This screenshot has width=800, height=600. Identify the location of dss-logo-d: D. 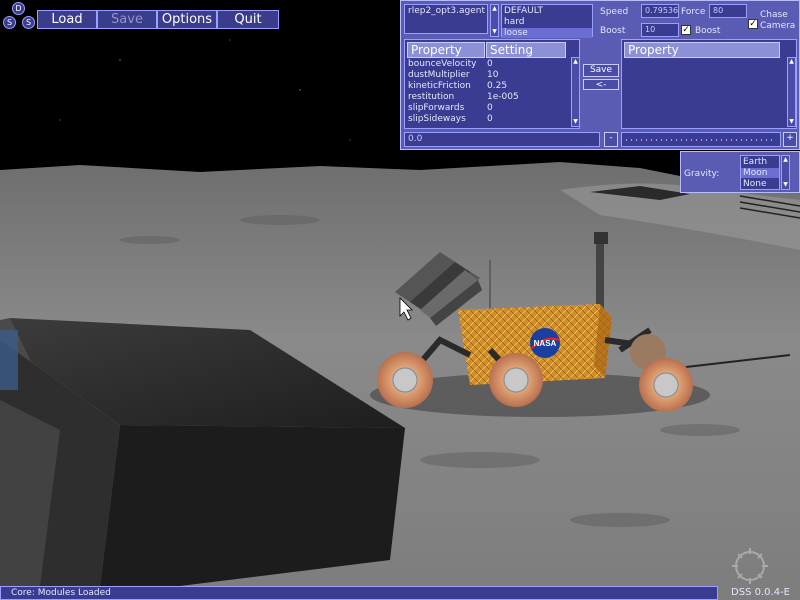
(18, 8).